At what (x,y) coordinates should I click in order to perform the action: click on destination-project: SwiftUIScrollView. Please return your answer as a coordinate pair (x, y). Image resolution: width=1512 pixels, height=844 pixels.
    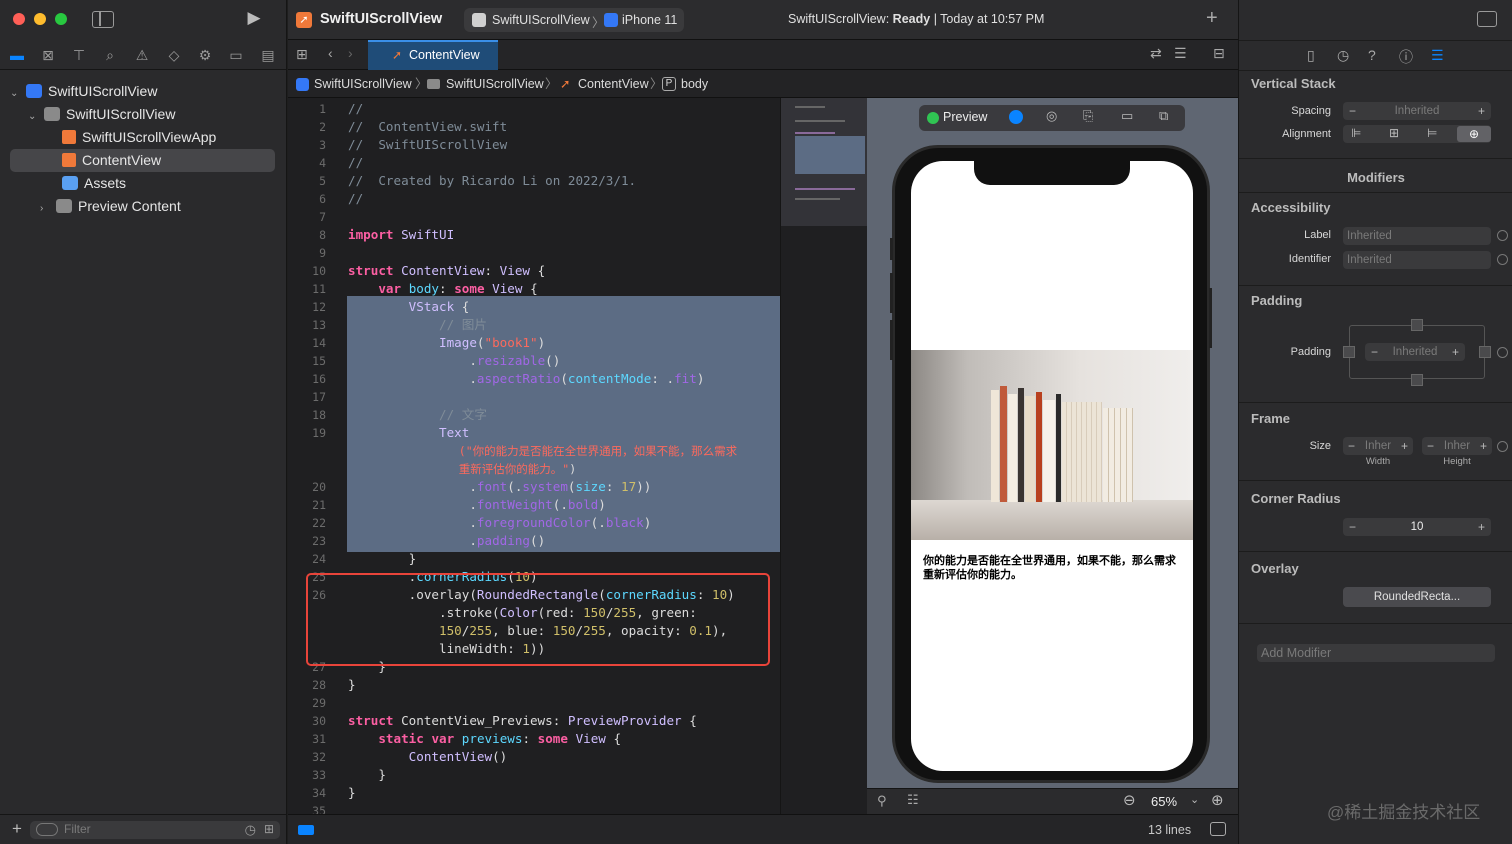
    Looking at the image, I should click on (541, 20).